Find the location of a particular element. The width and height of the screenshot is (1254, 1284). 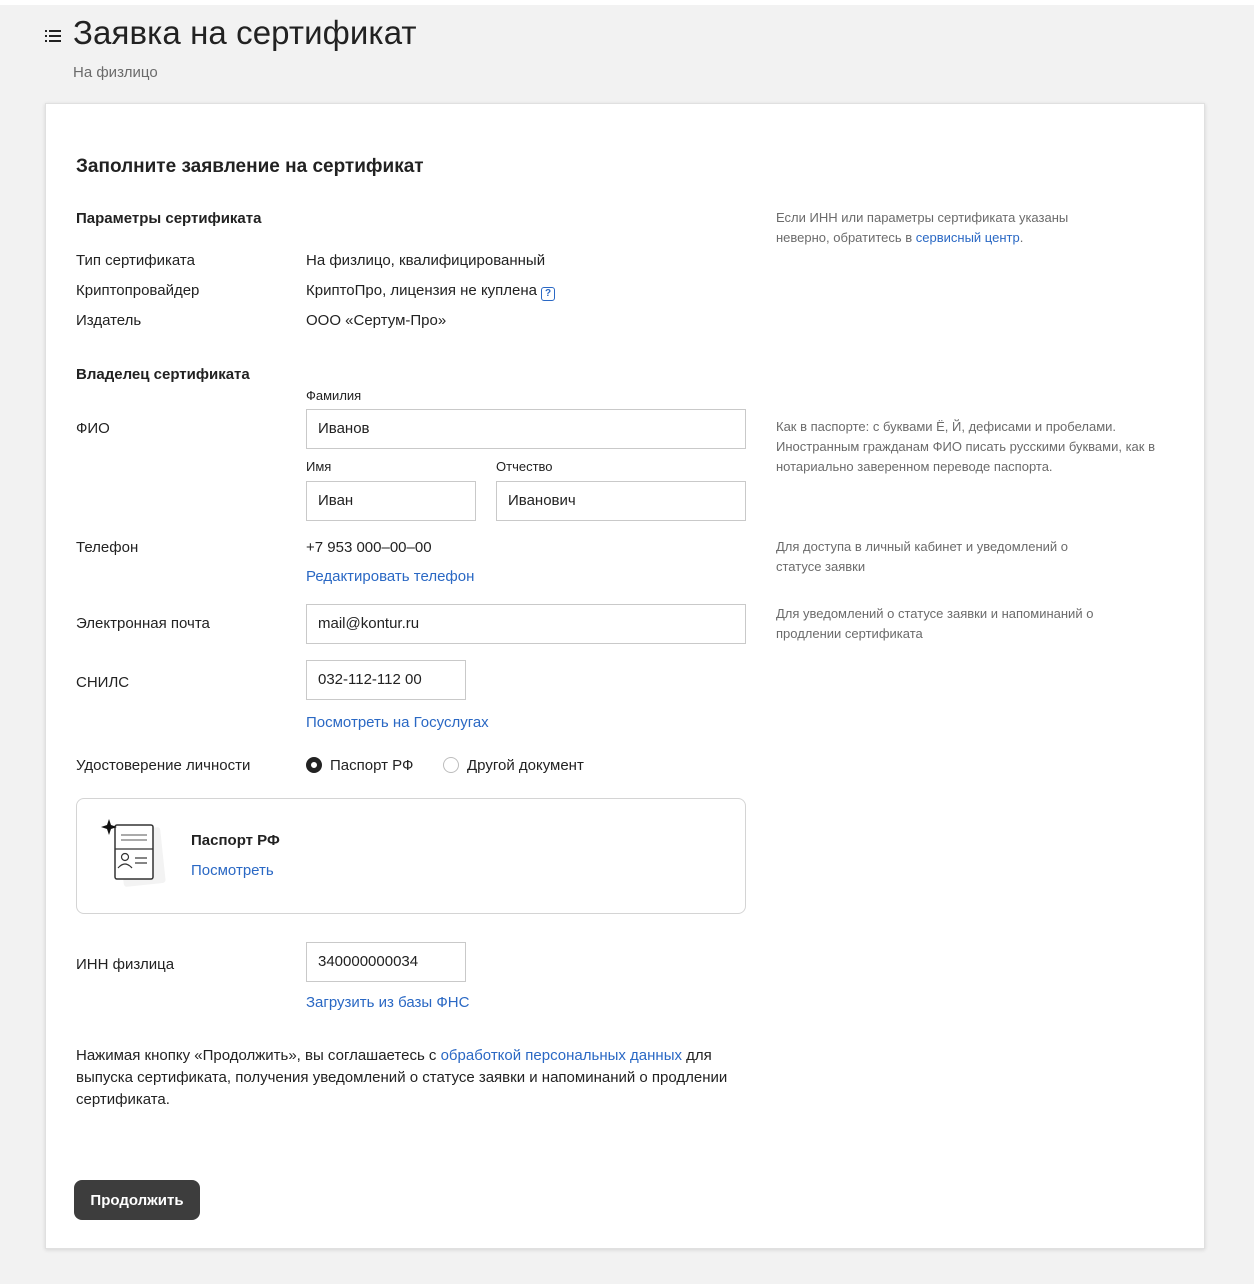

snils-input: 032-112-112 00 is located at coordinates (386, 680).